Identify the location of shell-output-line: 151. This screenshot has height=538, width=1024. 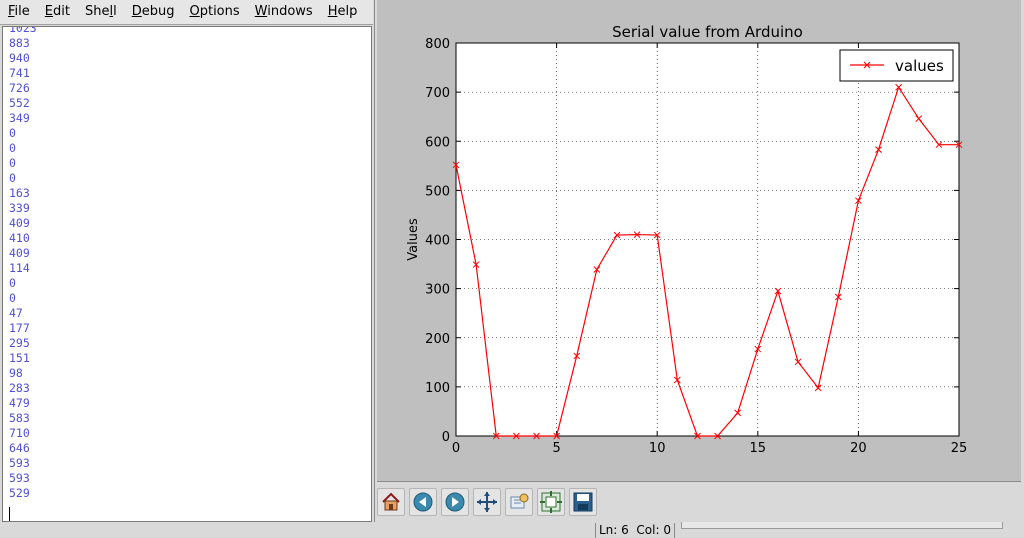
(19, 358).